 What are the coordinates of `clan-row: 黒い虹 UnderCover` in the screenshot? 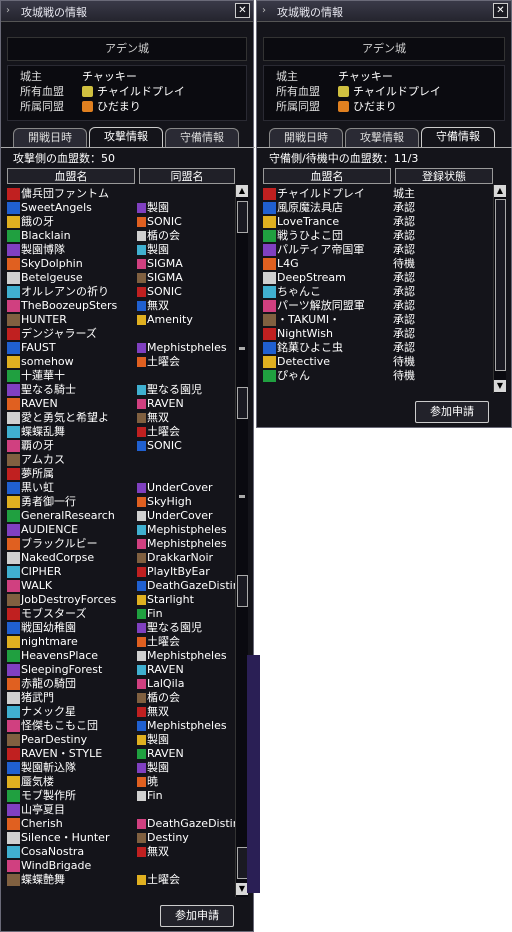 It's located at (121, 488).